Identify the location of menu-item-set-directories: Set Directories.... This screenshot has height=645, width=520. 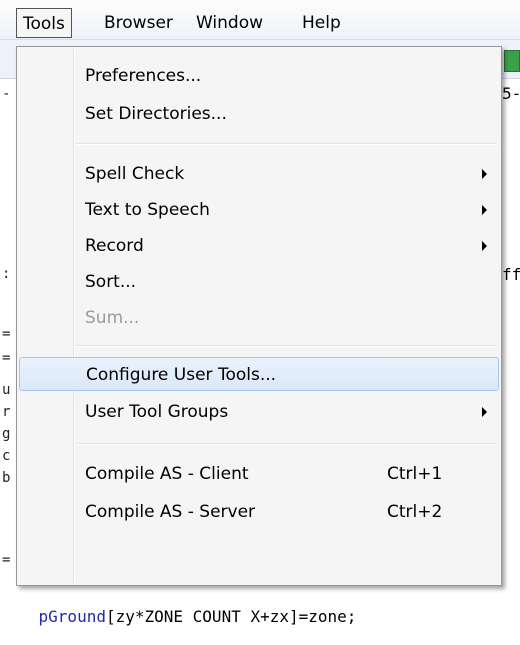
(259, 114).